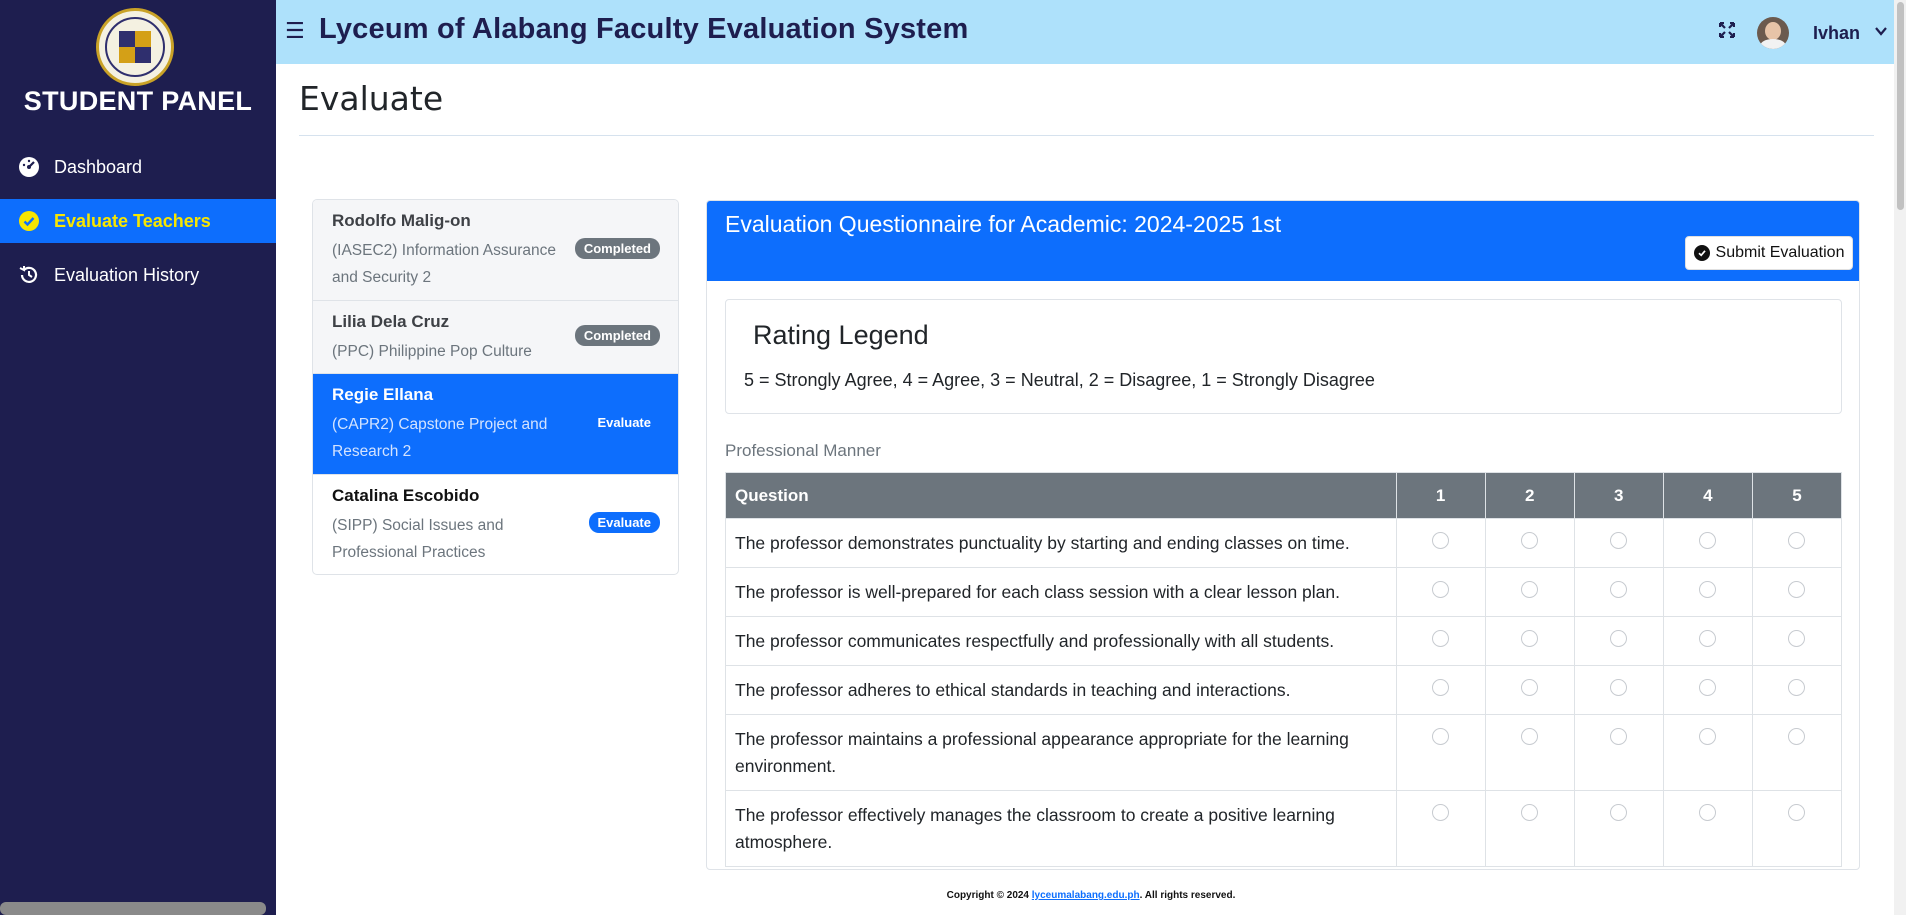 This screenshot has height=915, width=1906. Describe the element at coordinates (138, 101) in the screenshot. I see `panel-title: STUDENT PANEL` at that location.